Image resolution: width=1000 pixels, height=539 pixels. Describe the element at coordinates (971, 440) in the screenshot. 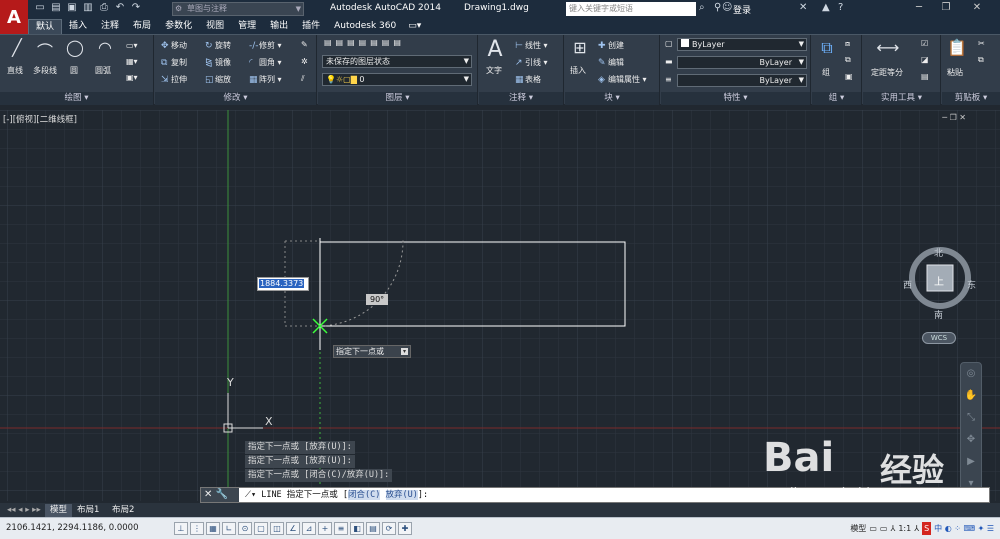

I see `orbit-icon: ✥` at that location.